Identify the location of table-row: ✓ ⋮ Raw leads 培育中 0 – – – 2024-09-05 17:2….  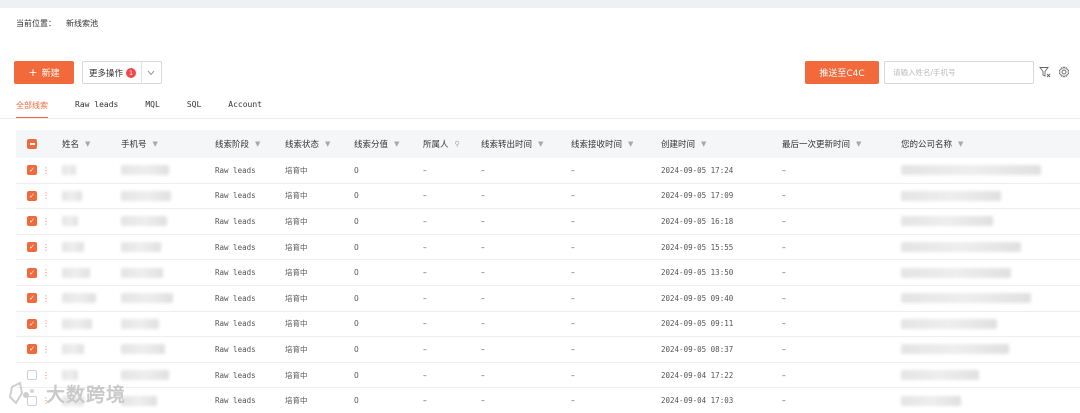
(548, 171).